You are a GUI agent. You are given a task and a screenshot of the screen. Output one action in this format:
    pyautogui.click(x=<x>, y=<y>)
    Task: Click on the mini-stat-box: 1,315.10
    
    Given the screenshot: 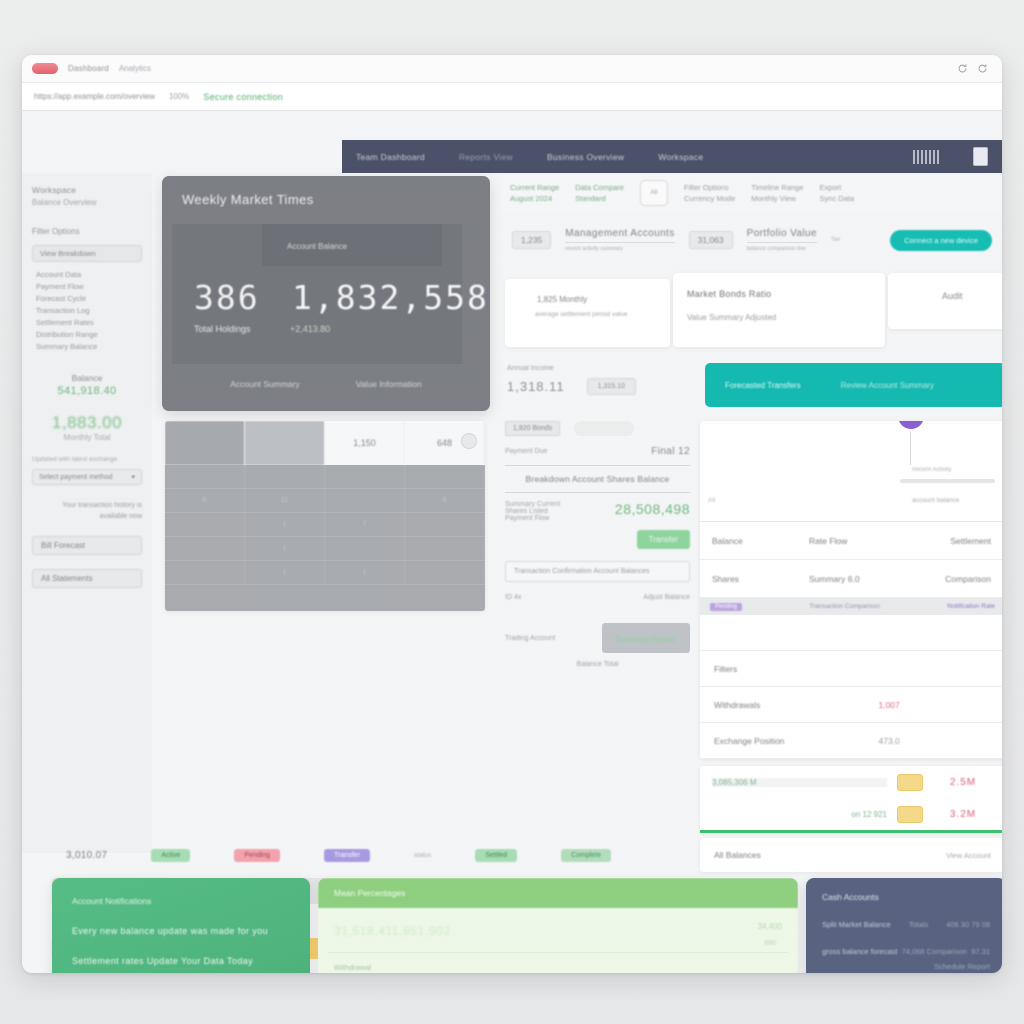 What is the action you would take?
    pyautogui.click(x=611, y=386)
    